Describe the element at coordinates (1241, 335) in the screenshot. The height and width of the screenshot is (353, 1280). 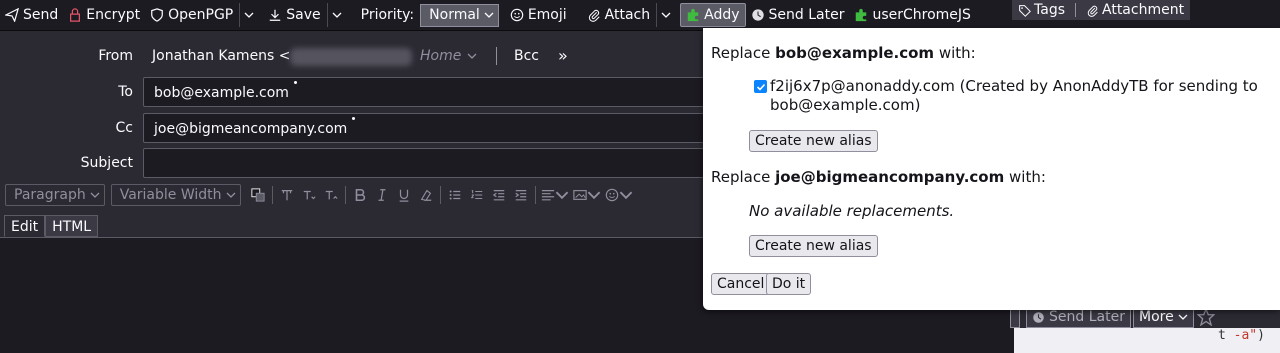
I see `background-code-snippet: t -a")` at that location.